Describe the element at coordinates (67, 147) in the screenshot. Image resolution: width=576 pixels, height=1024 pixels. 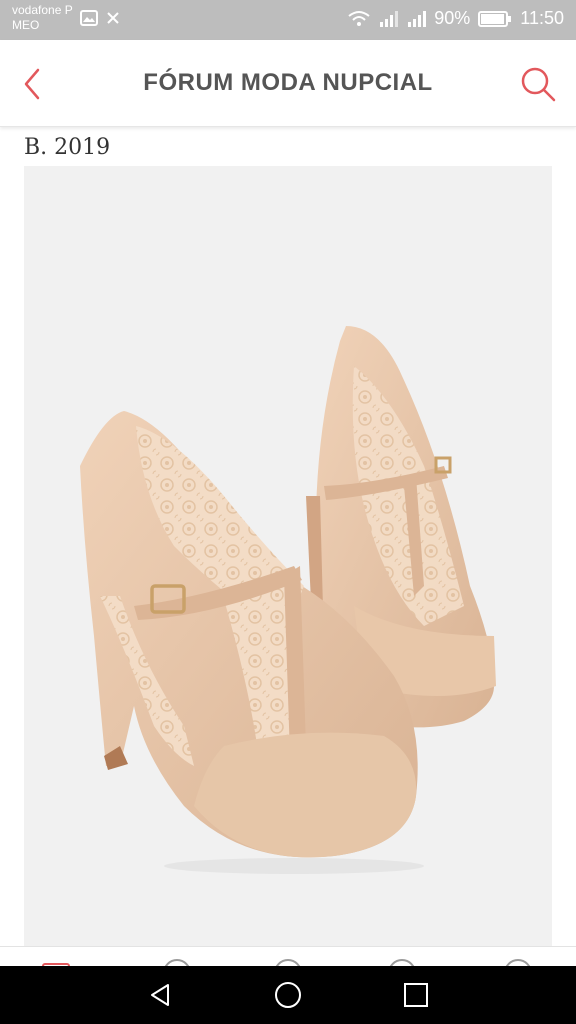
I see `post-caption: B. 2019` at that location.